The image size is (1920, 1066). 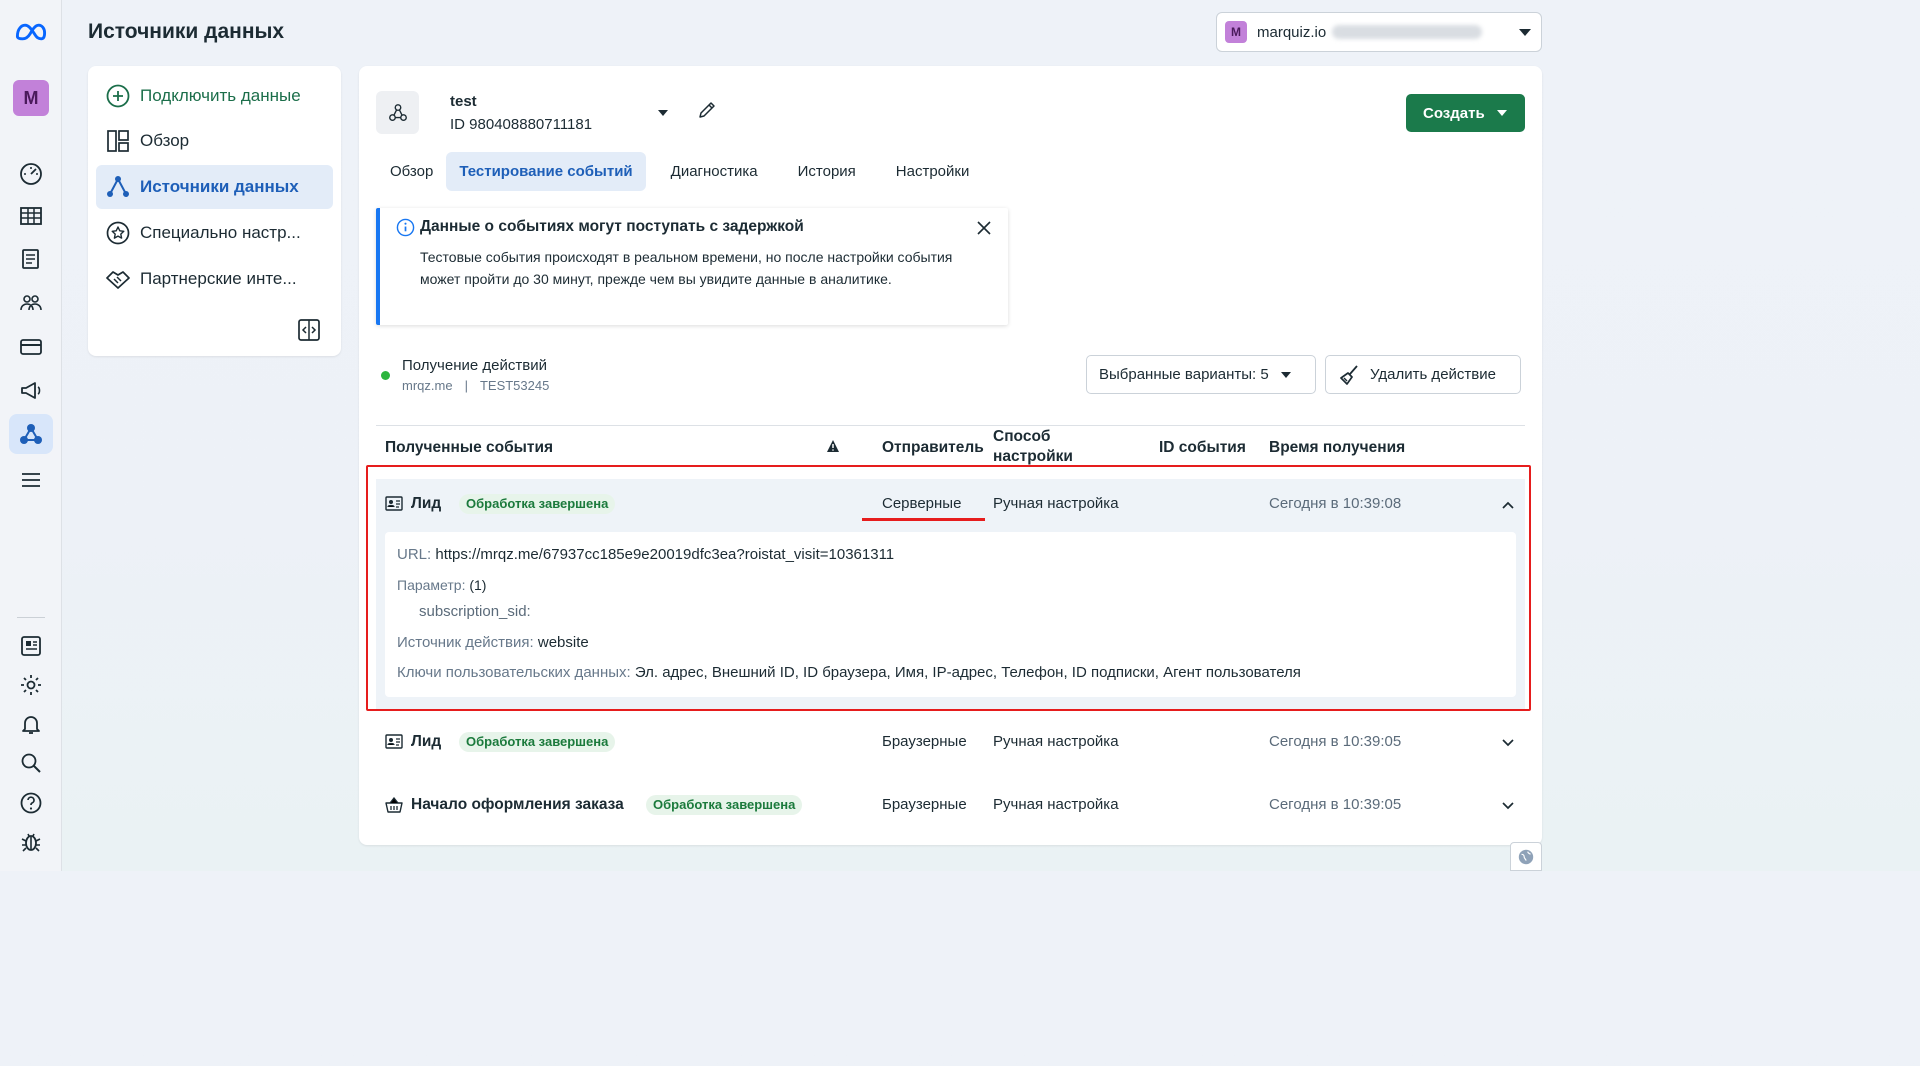 What do you see at coordinates (469, 447) in the screenshot?
I see `header-received-events: Полученные события` at bounding box center [469, 447].